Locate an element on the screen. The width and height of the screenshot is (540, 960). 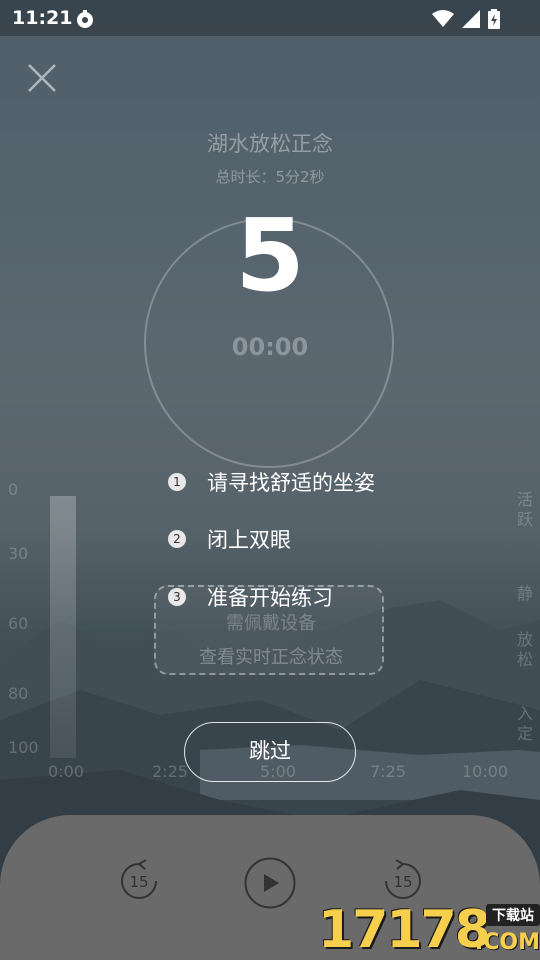
status-icons is located at coordinates (466, 19).